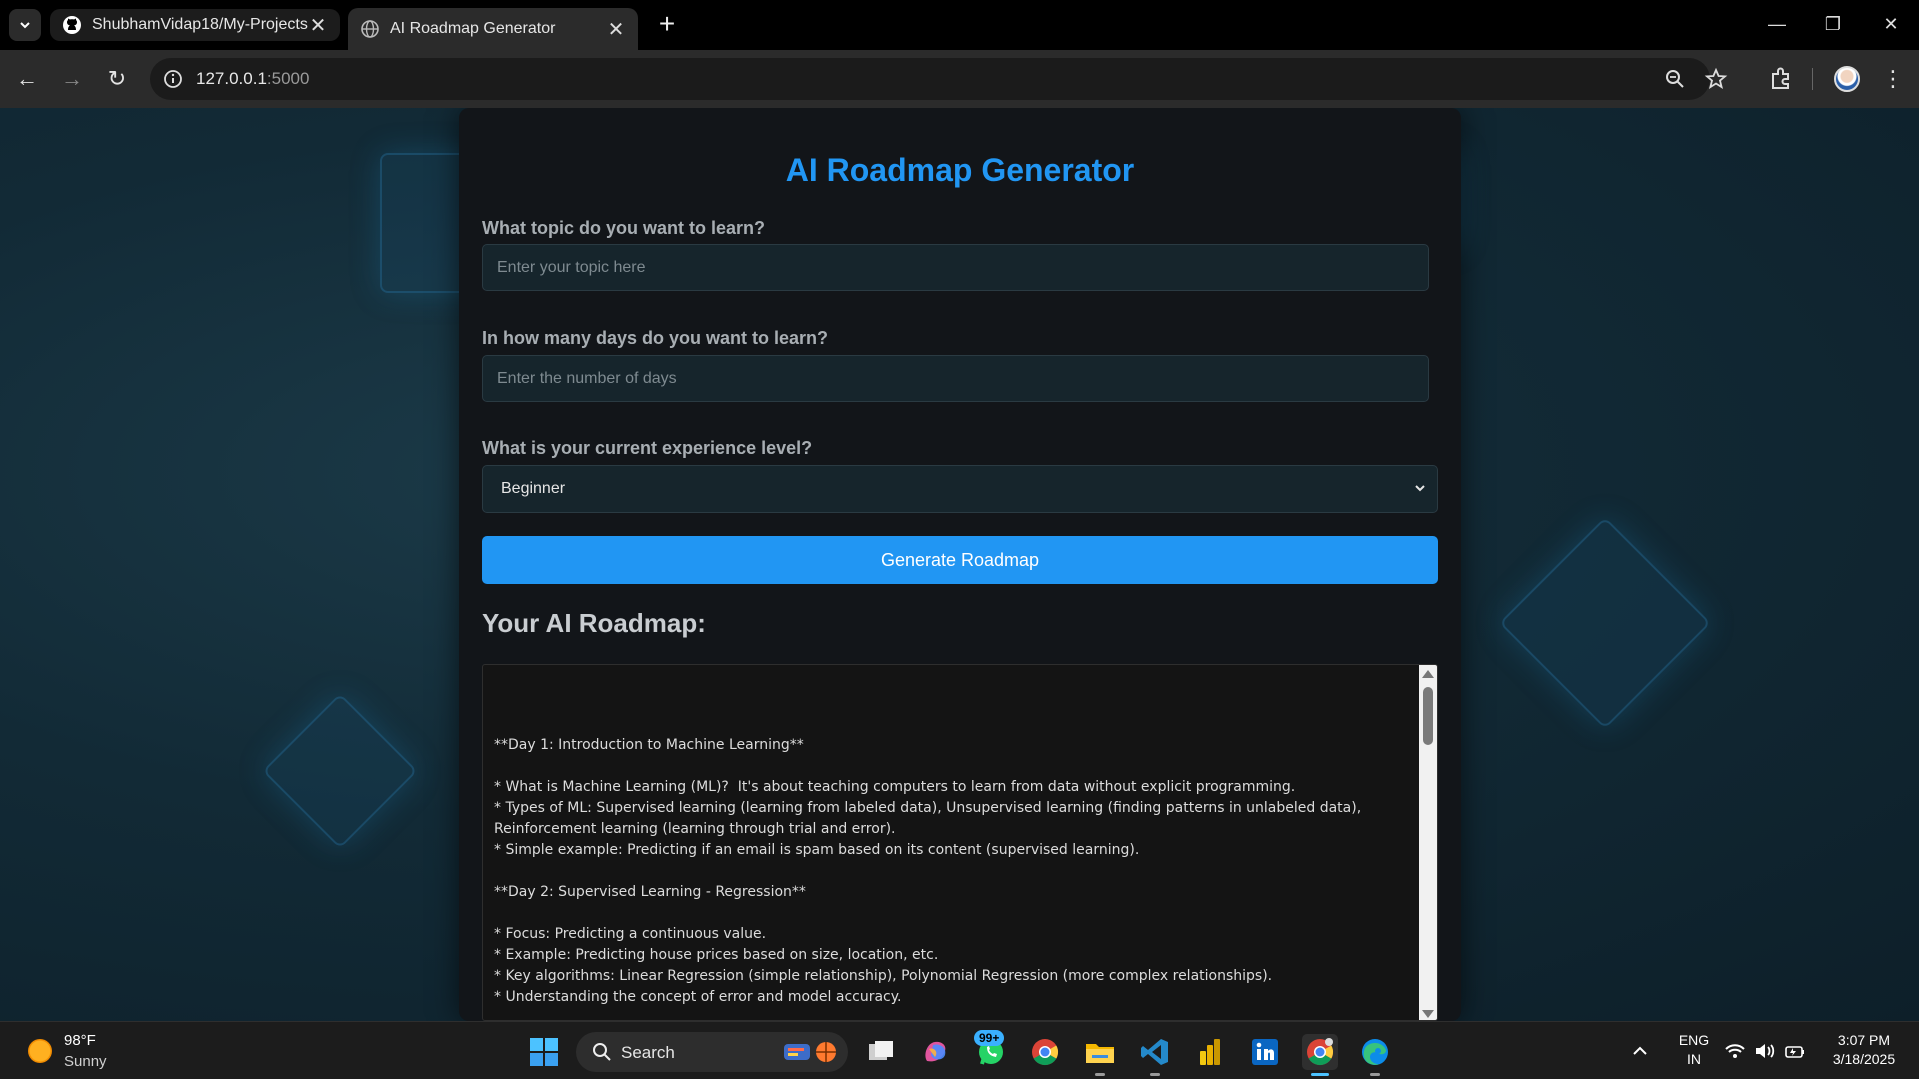 Image resolution: width=1919 pixels, height=1079 pixels. What do you see at coordinates (1675, 79) in the screenshot?
I see `zoom-icon` at bounding box center [1675, 79].